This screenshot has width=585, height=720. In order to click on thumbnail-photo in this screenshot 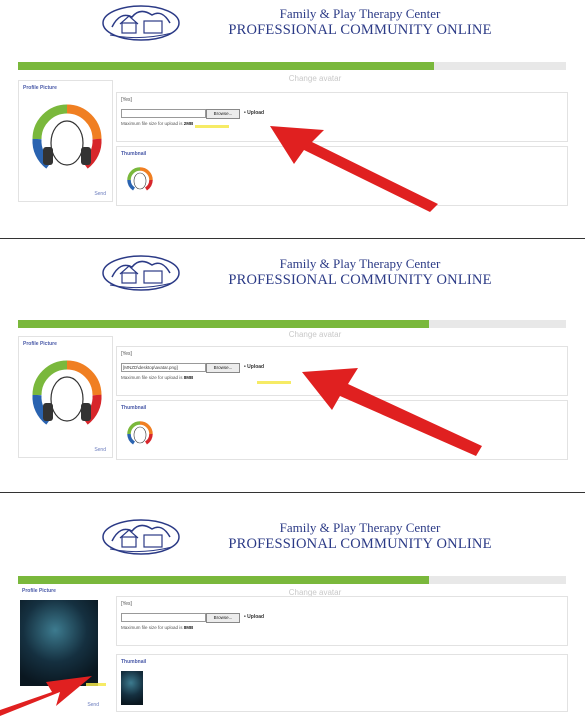, I will do `click(132, 688)`.